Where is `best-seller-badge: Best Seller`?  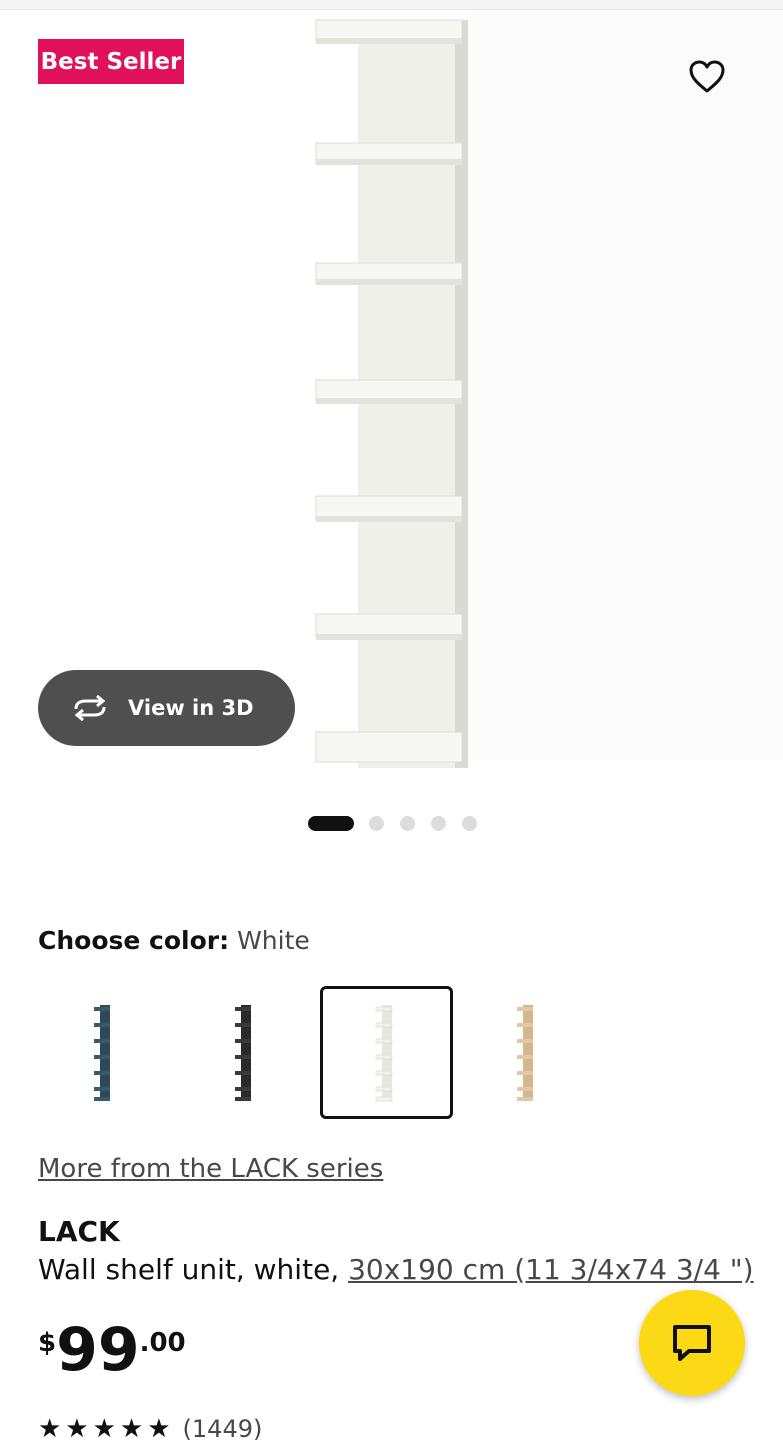
best-seller-badge: Best Seller is located at coordinates (111, 61).